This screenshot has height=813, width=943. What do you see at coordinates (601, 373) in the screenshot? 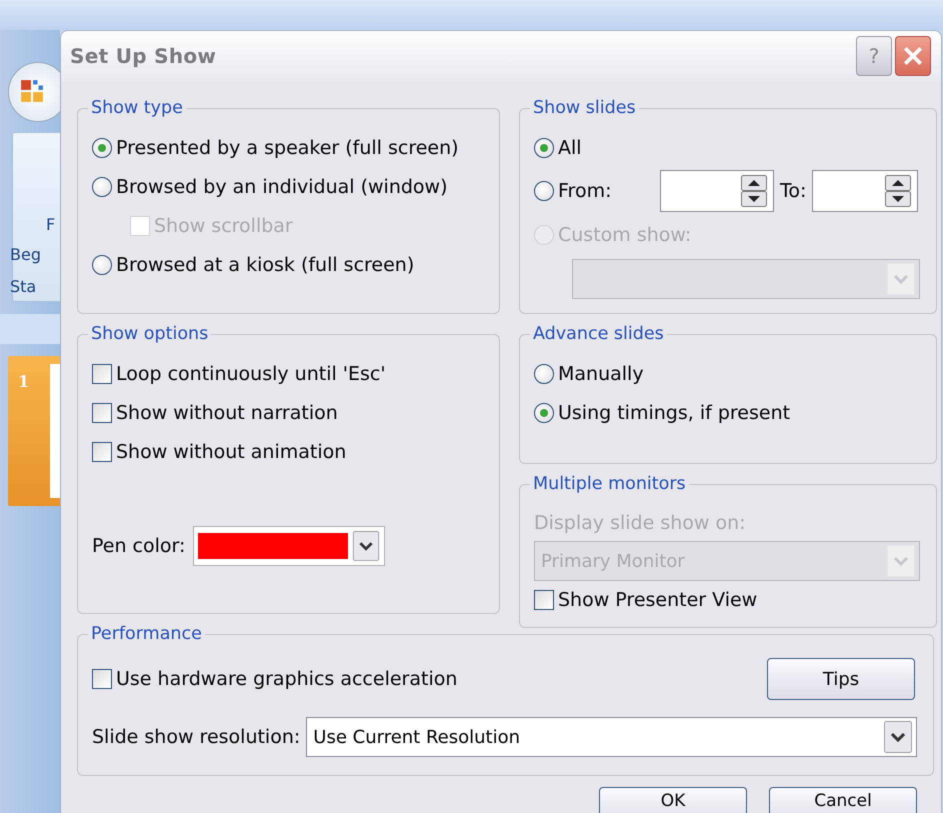
I see `radio-label: Manually` at bounding box center [601, 373].